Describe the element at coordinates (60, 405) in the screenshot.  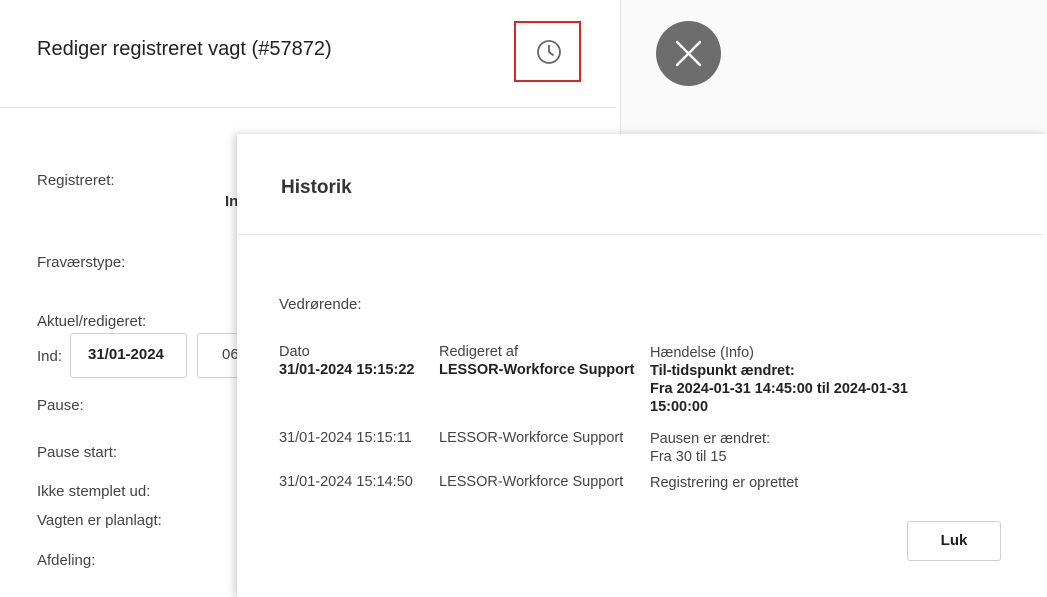
I see `pause-label: Pause:` at that location.